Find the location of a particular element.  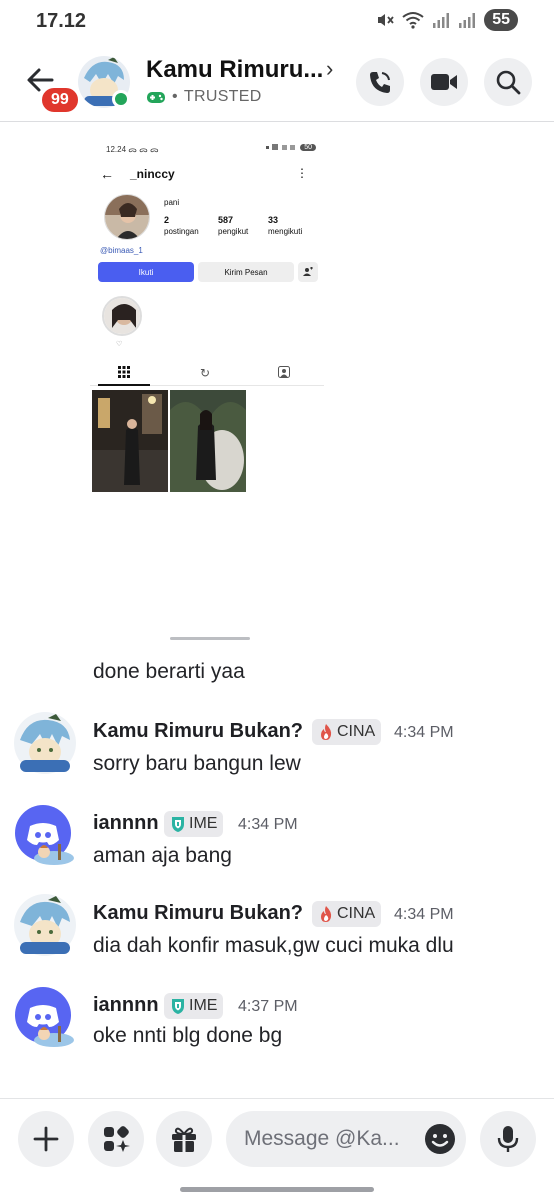

embedded-display-name: pani is located at coordinates (172, 202).